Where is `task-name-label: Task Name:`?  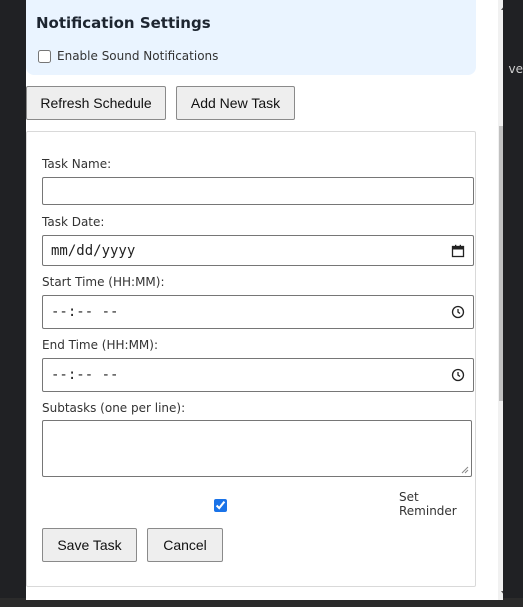
task-name-label: Task Name: is located at coordinates (77, 164).